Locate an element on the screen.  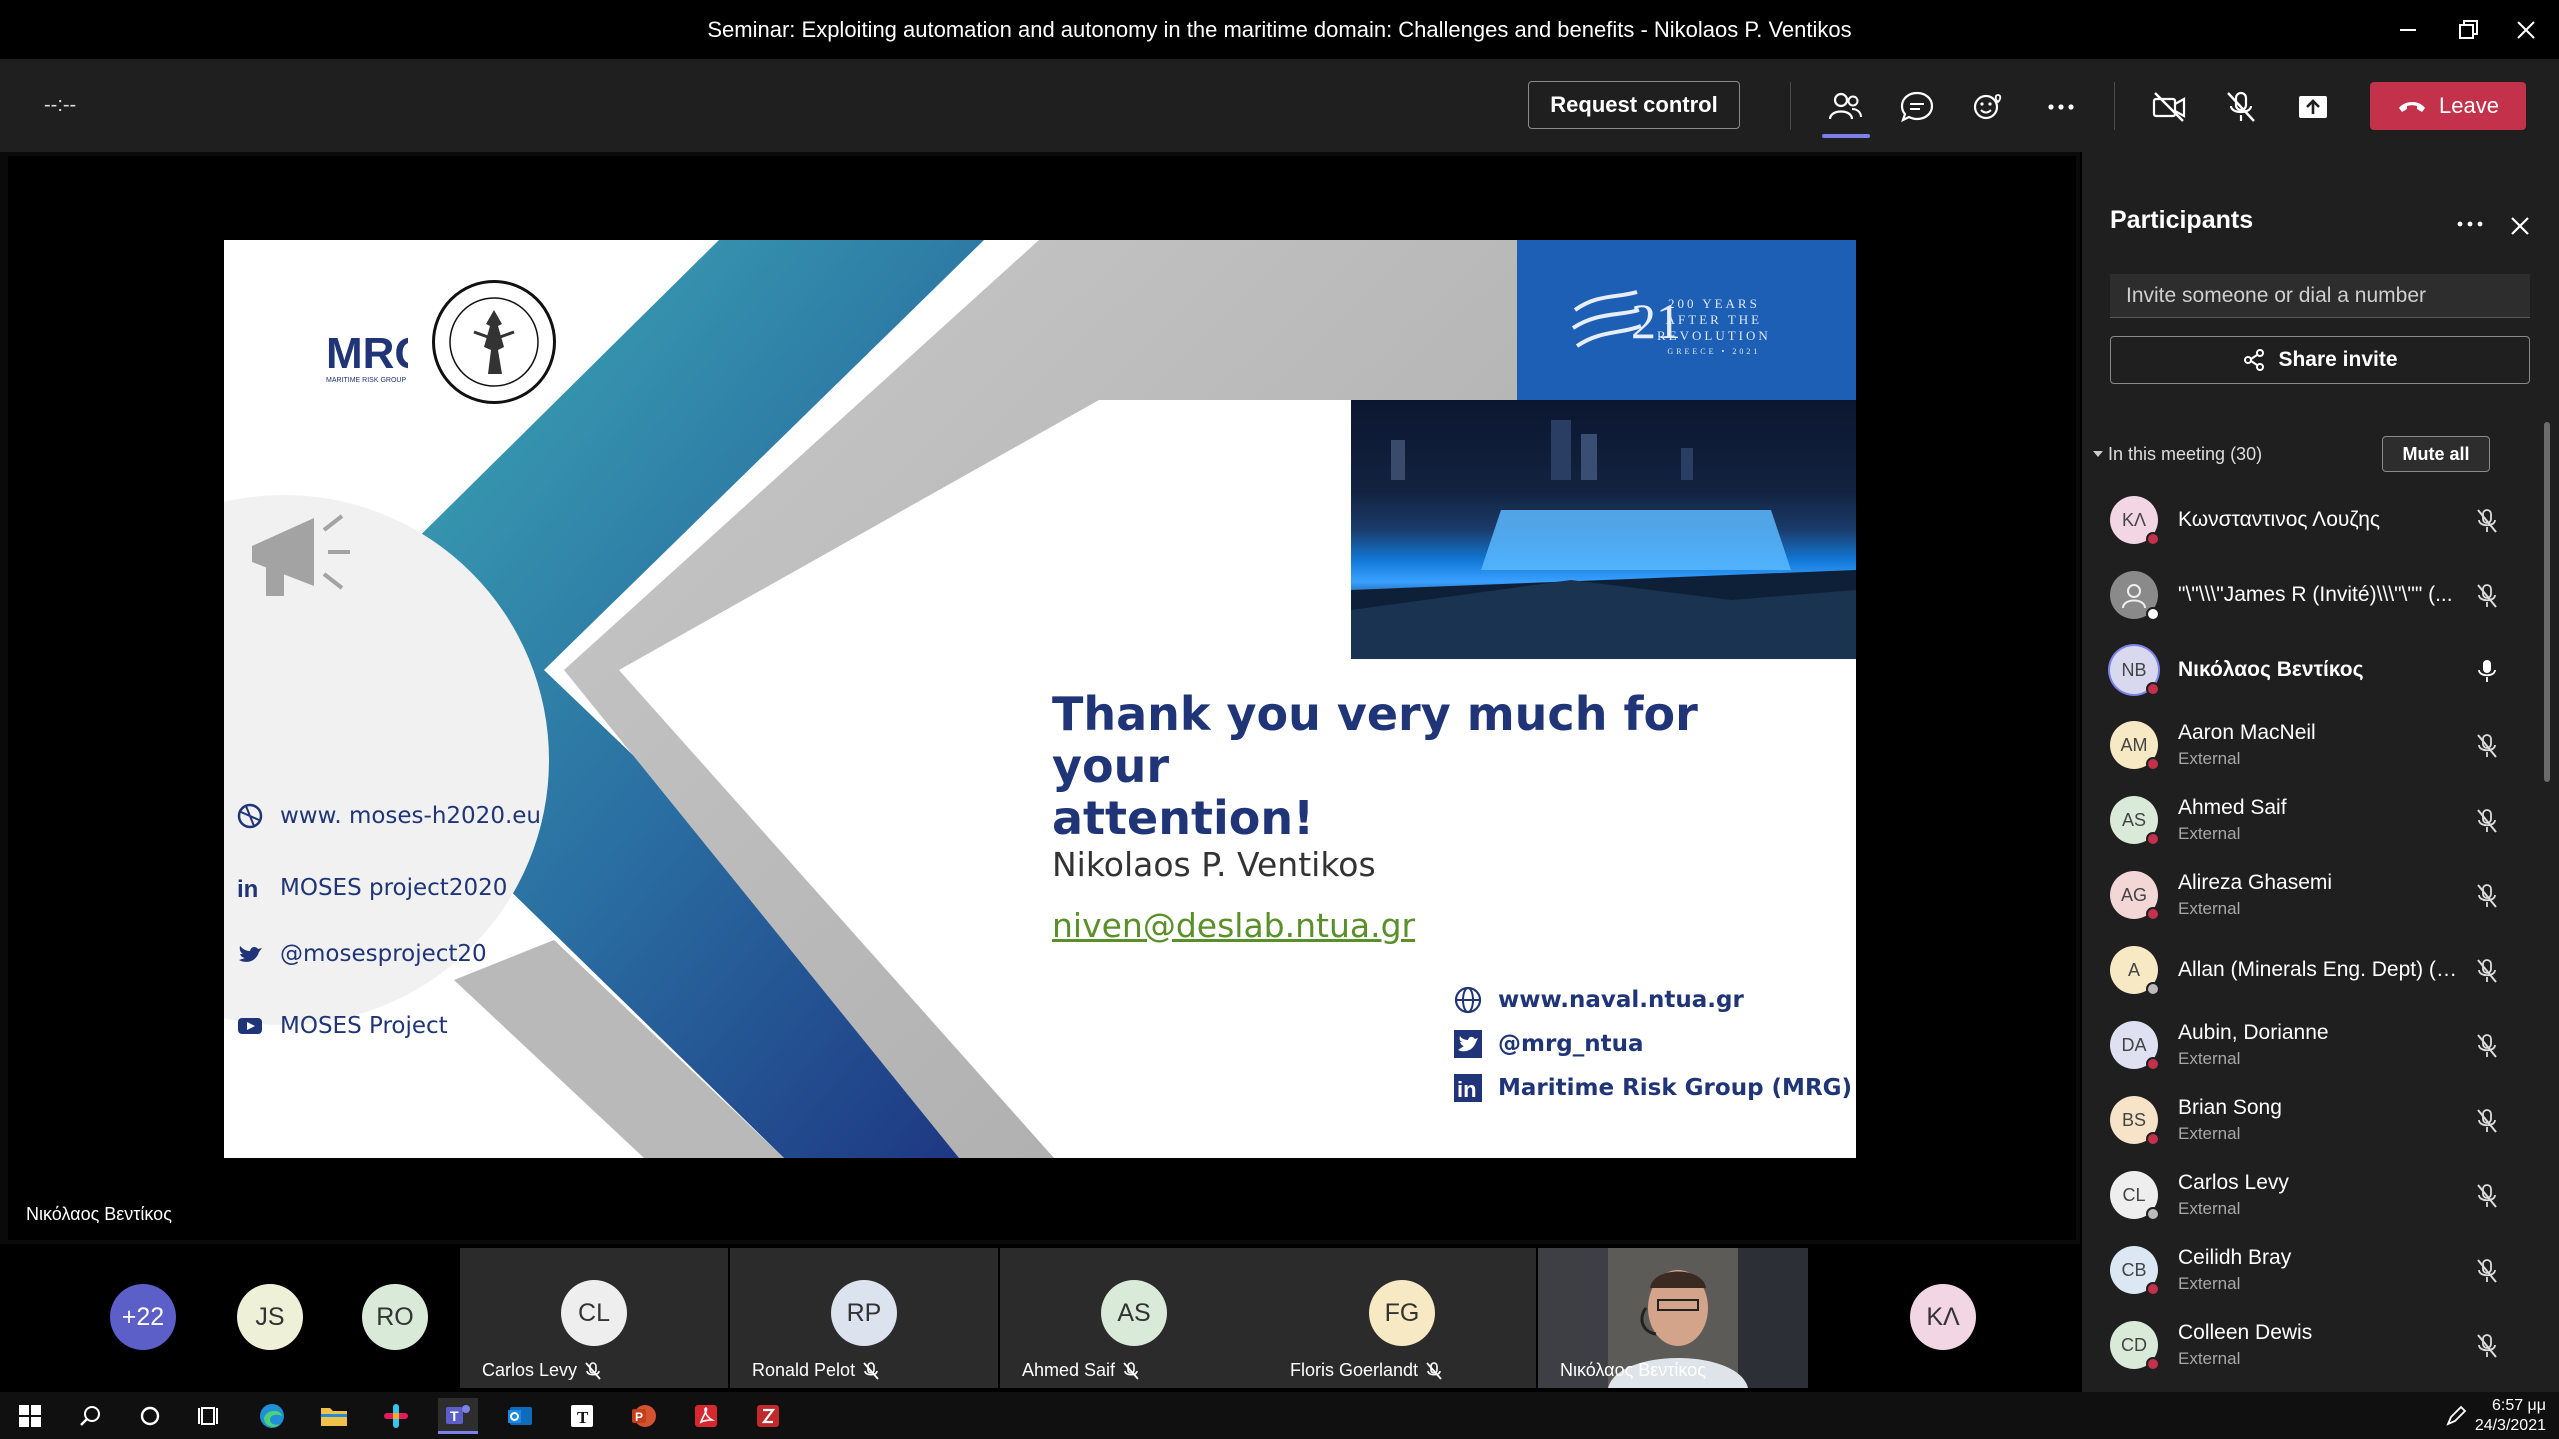
powerpoint-app: P is located at coordinates (644, 1416).